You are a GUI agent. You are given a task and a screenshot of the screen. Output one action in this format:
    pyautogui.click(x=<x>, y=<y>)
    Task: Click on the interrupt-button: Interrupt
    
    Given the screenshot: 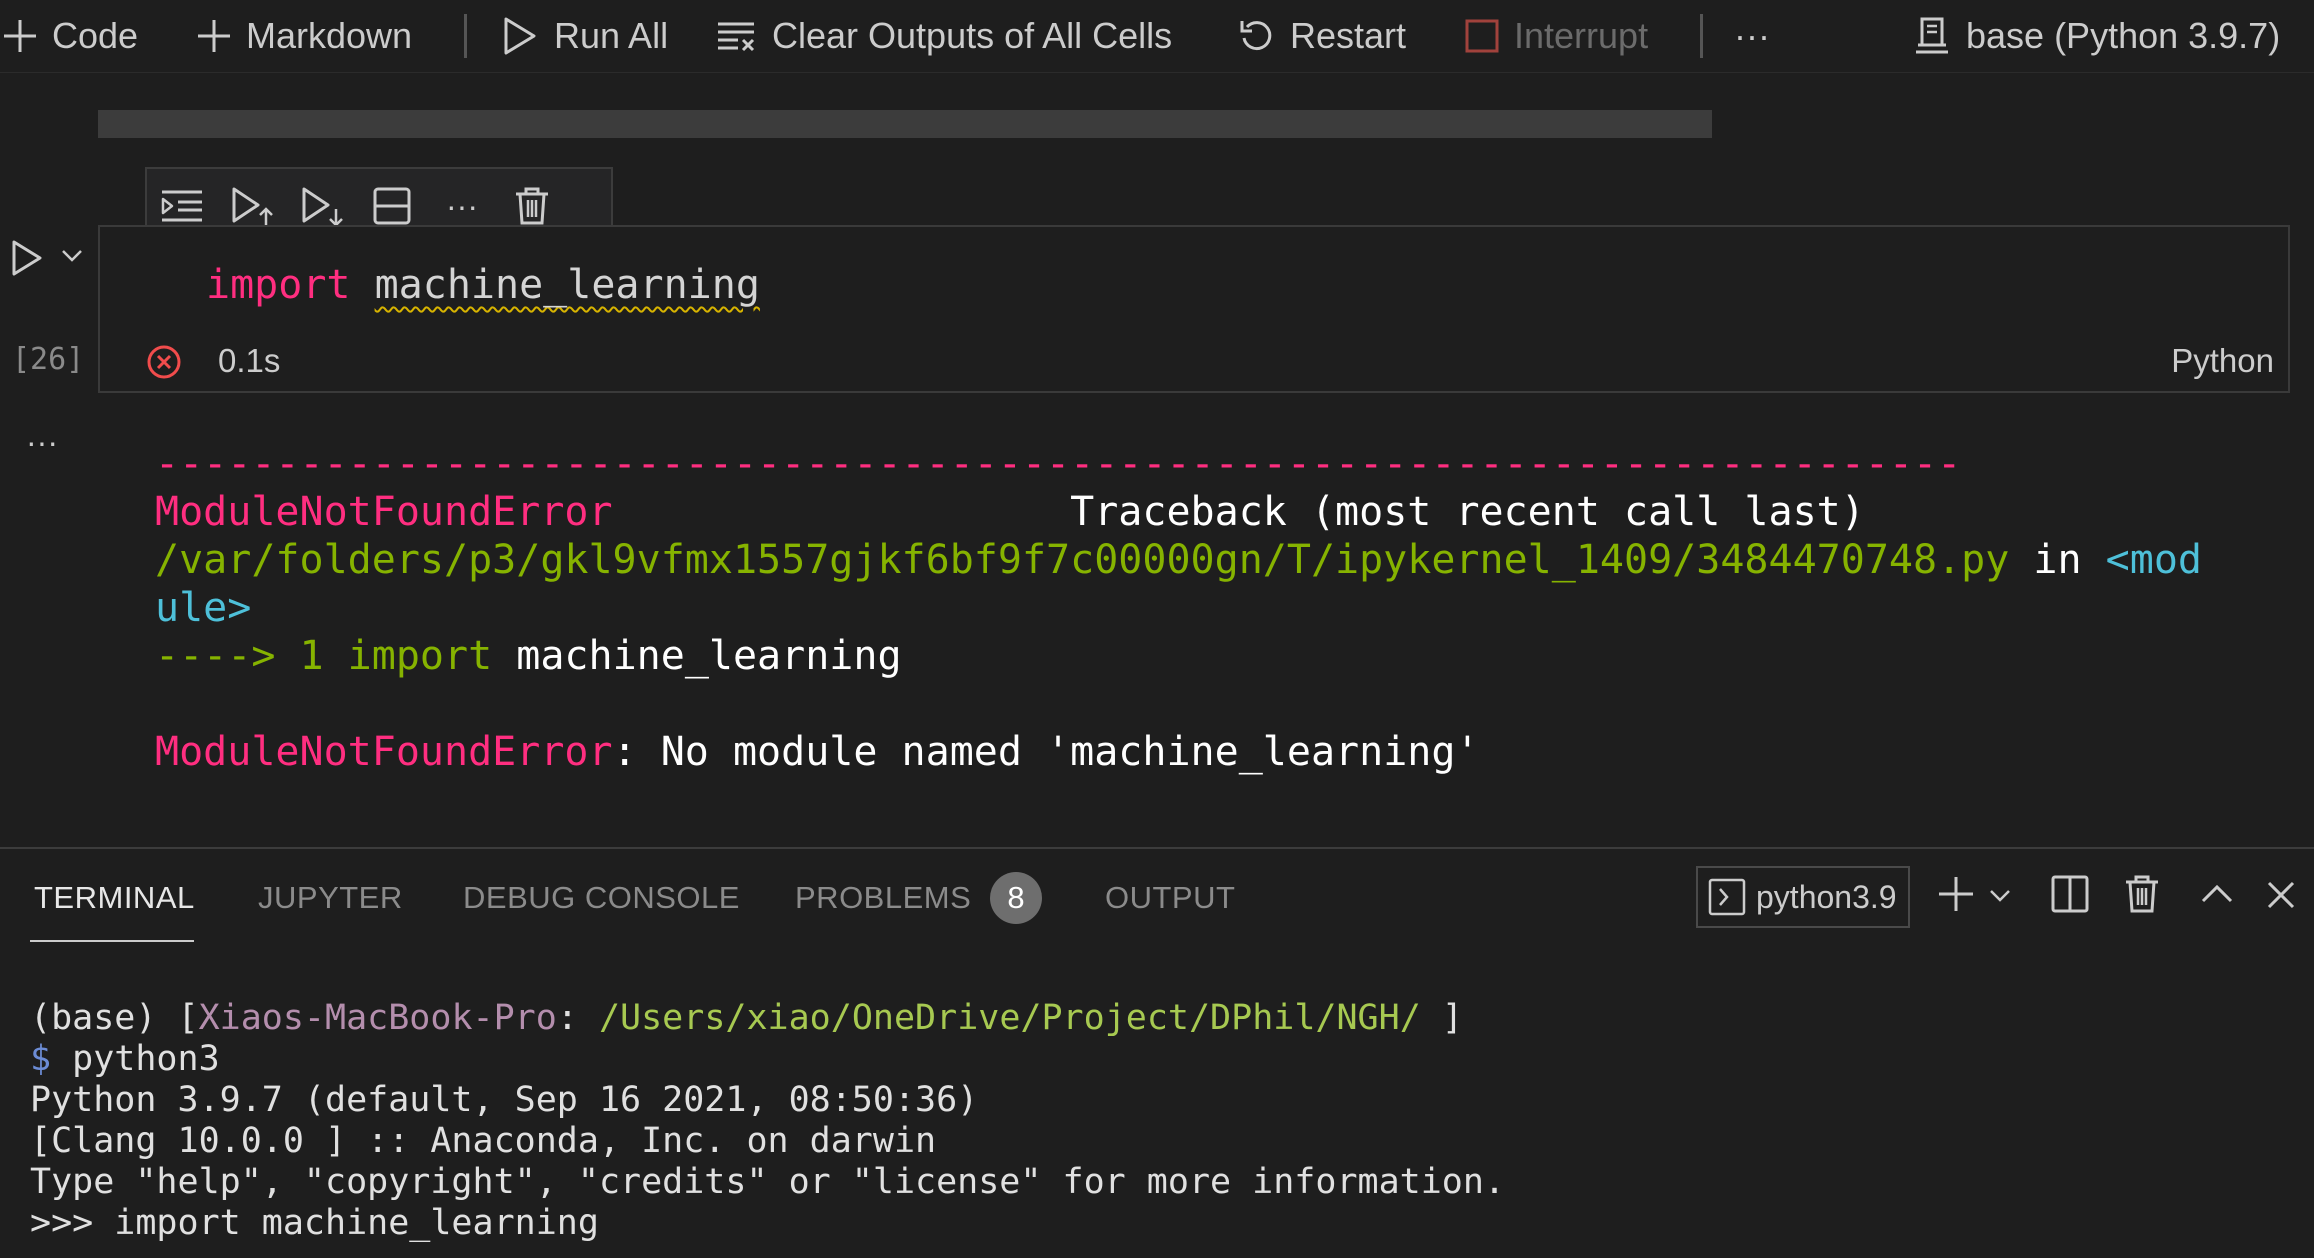 What is the action you would take?
    pyautogui.click(x=1556, y=36)
    